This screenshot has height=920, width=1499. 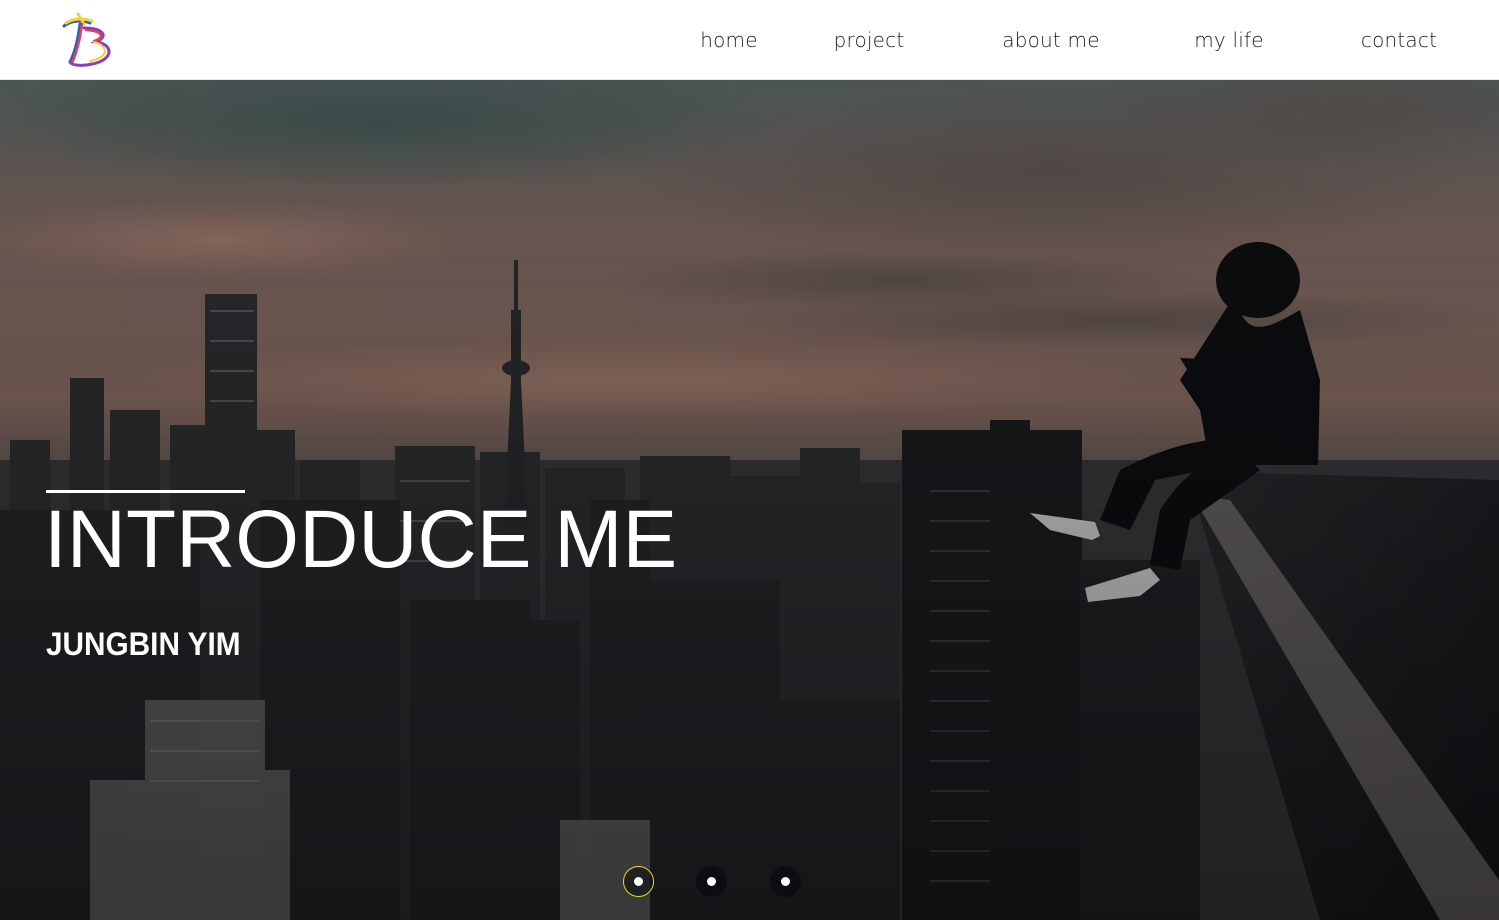 I want to click on nav-project: project, so click(x=869, y=40).